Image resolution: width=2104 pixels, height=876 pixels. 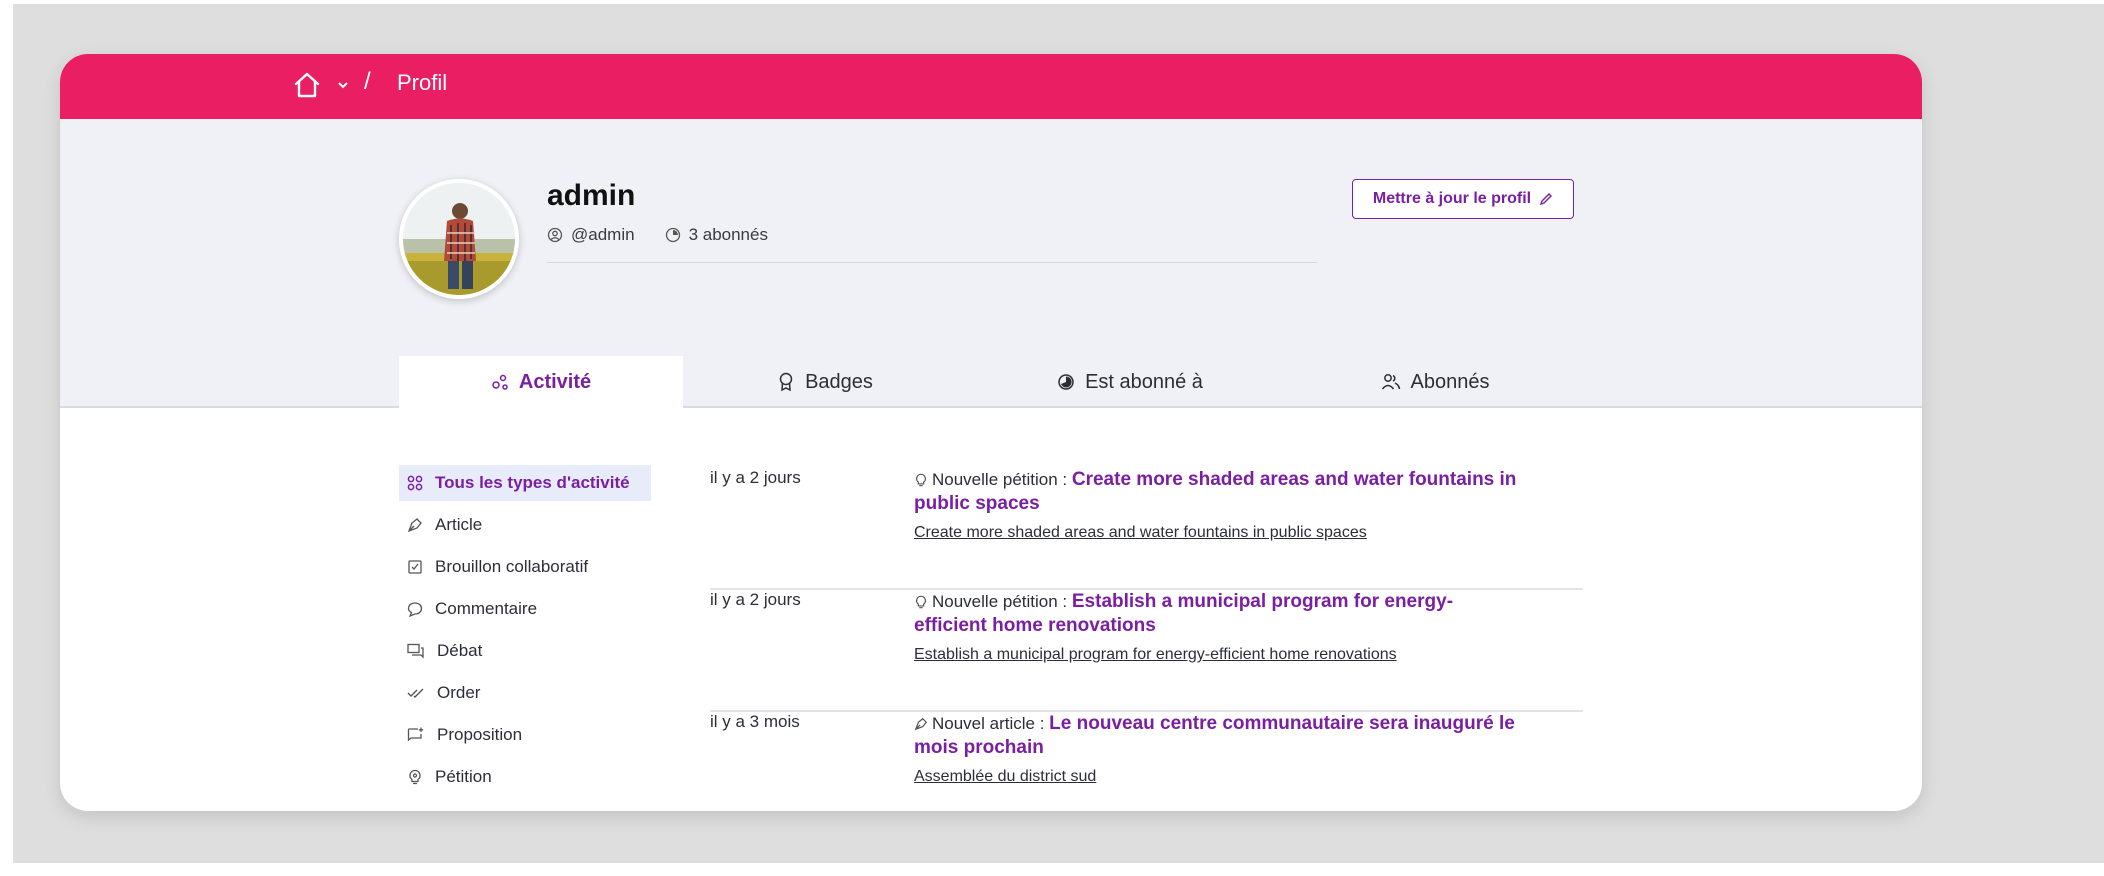 I want to click on followers-icon, so click(x=1390, y=382).